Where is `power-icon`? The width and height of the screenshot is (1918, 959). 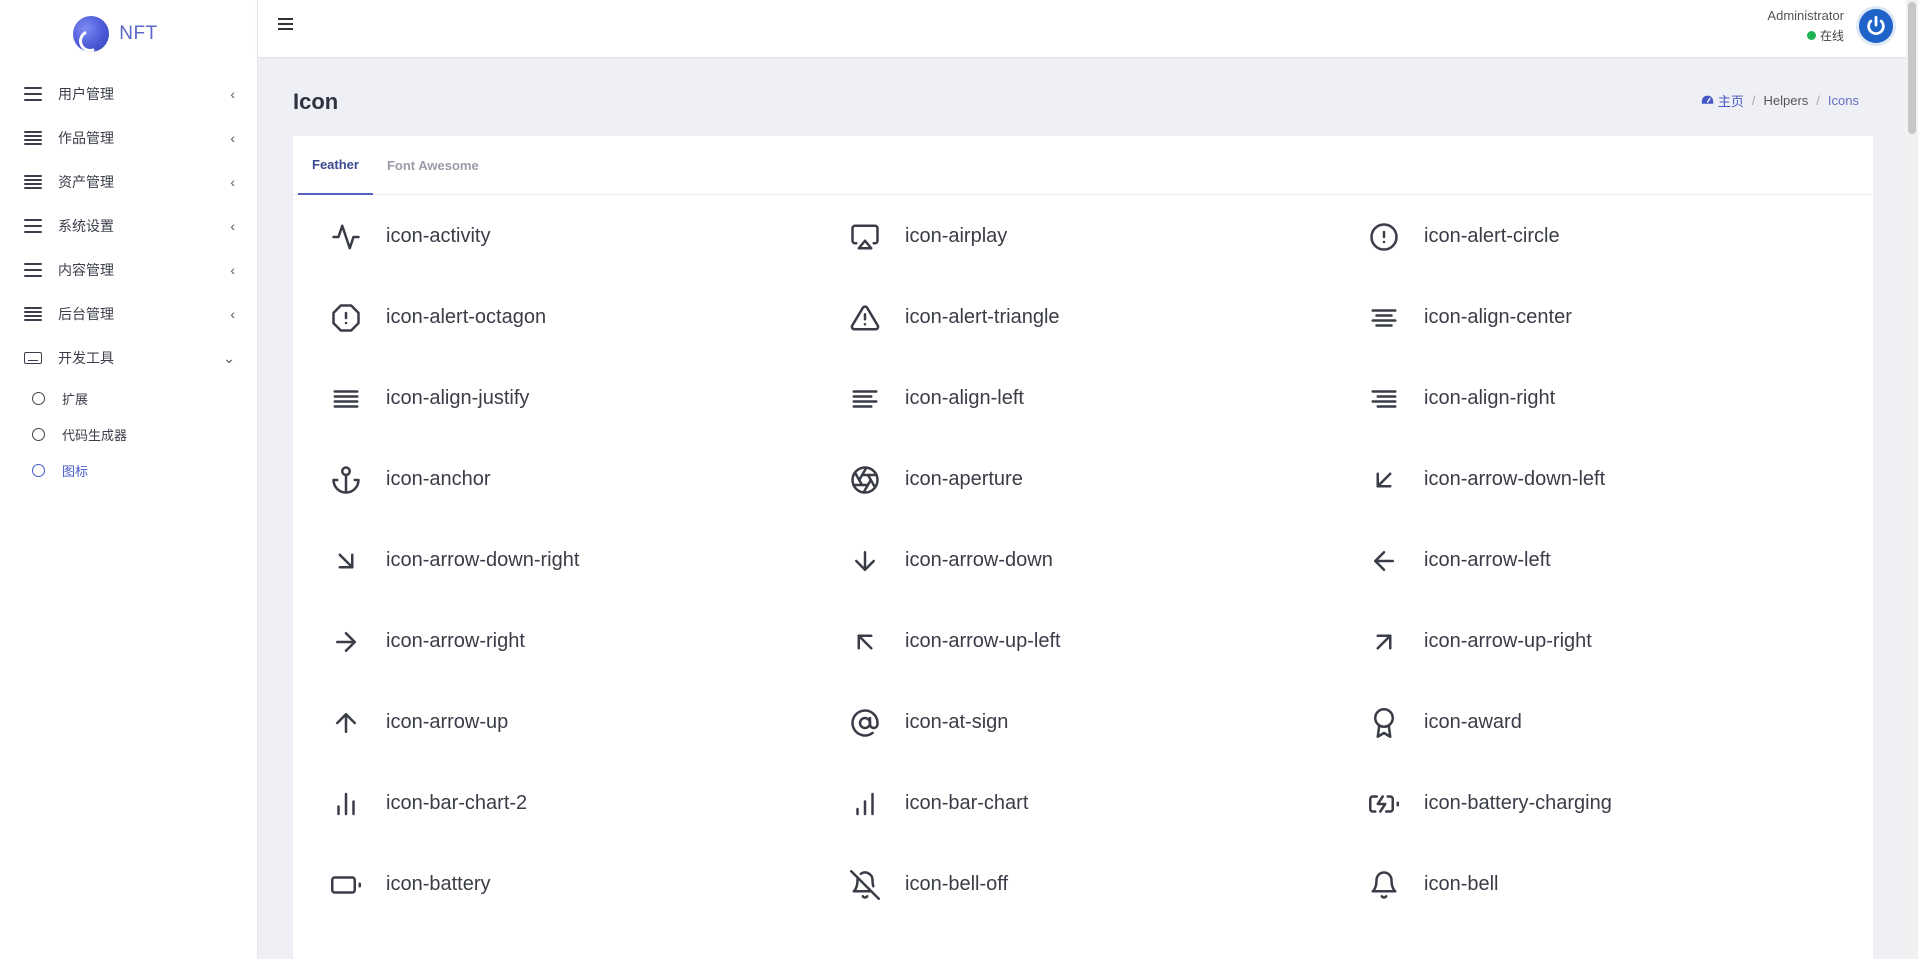
power-icon is located at coordinates (1876, 25).